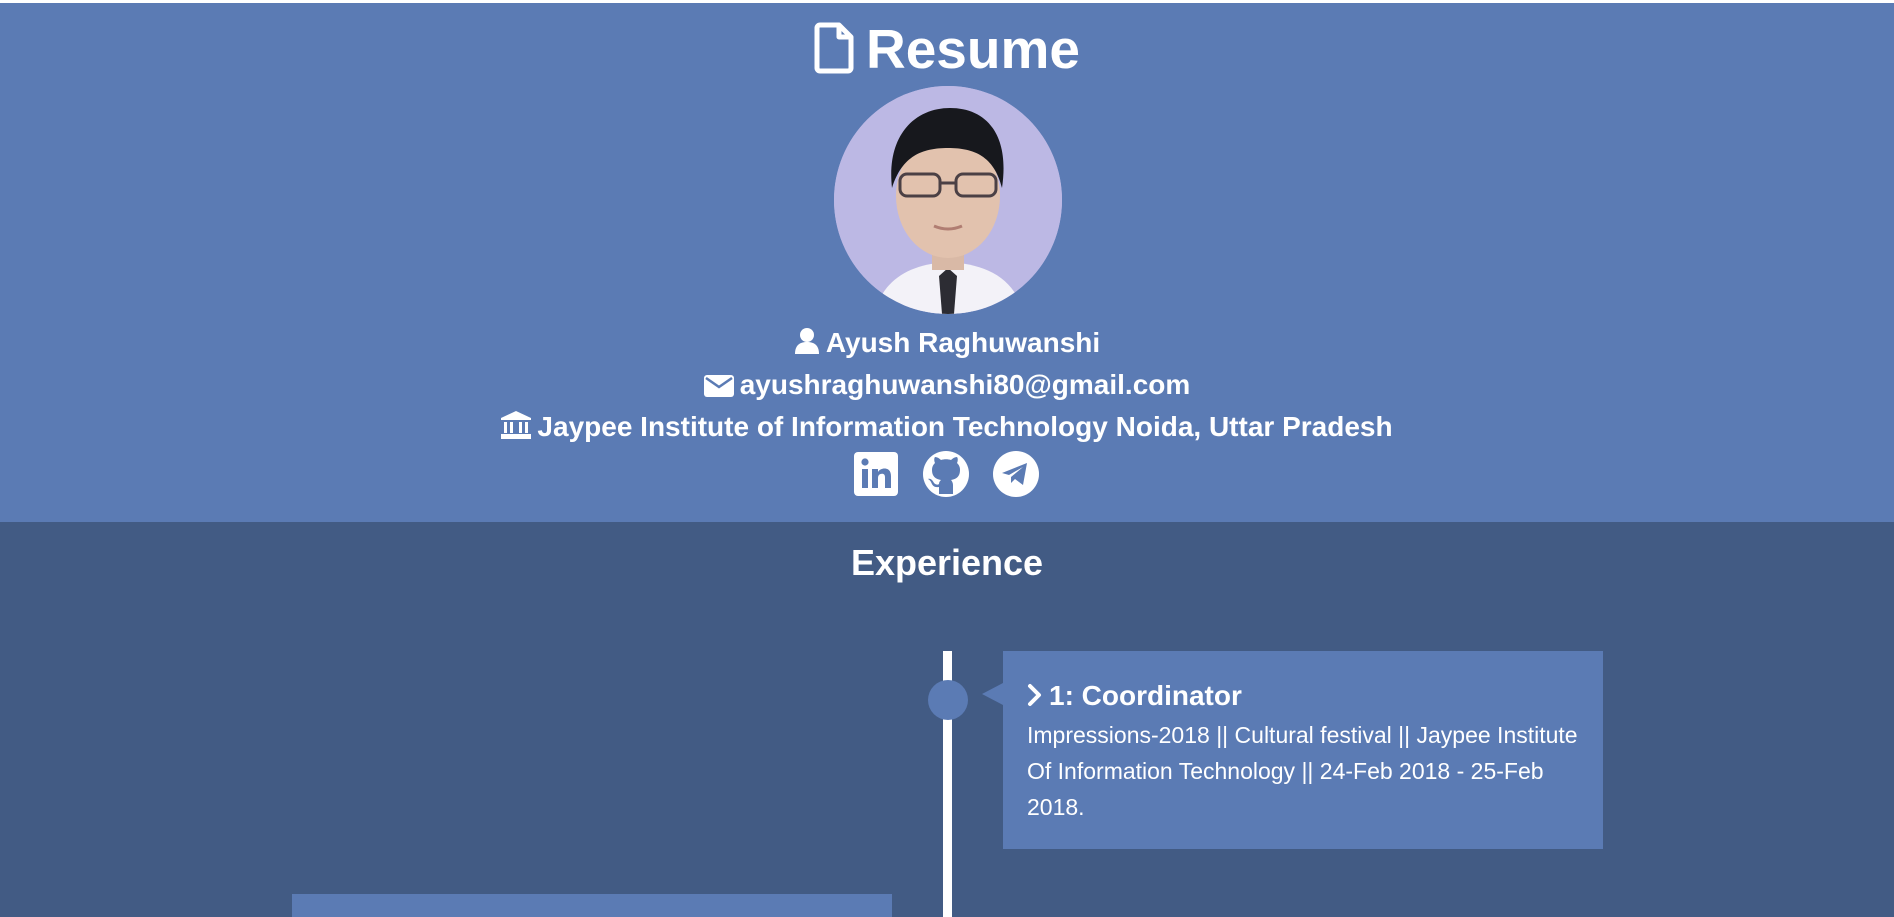 The image size is (1894, 917). What do you see at coordinates (992, 694) in the screenshot?
I see `card-pointer` at bounding box center [992, 694].